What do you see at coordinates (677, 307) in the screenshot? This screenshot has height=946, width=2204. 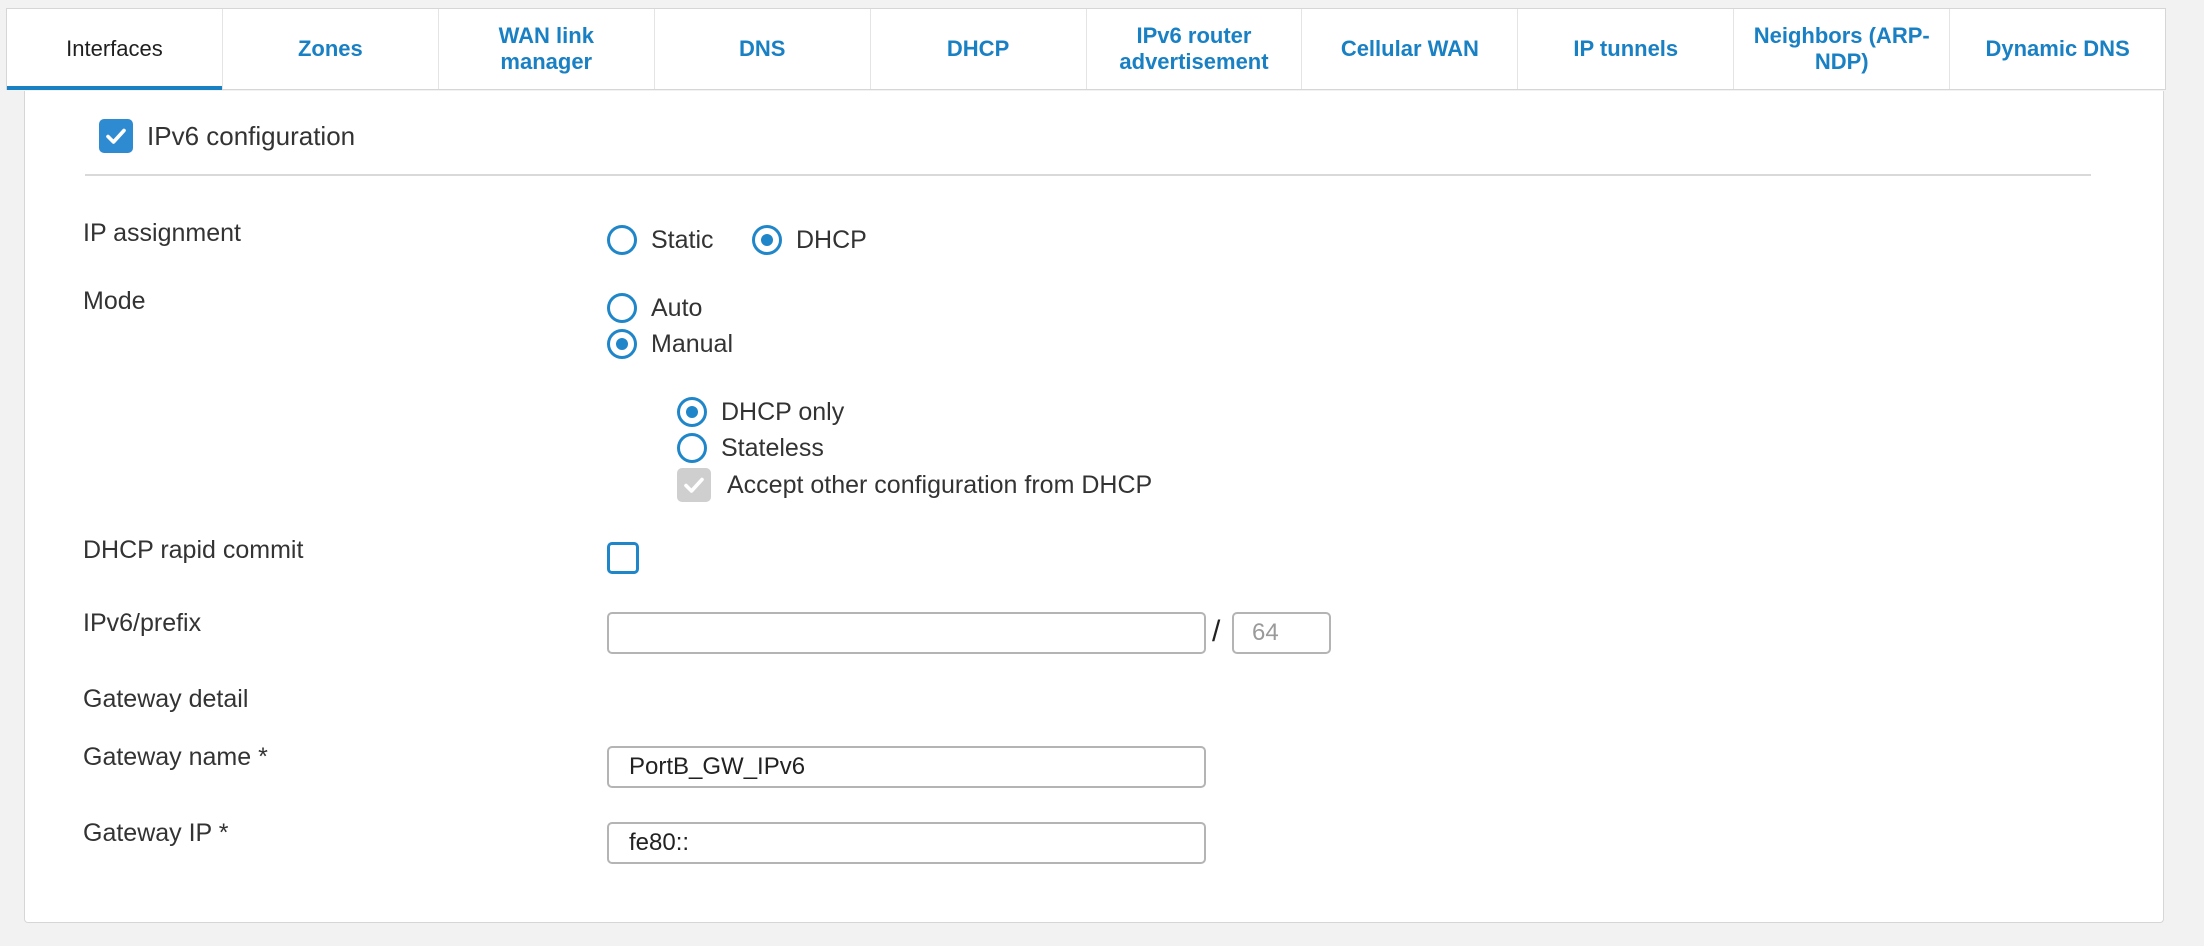 I see `radio-auto-label: Auto` at bounding box center [677, 307].